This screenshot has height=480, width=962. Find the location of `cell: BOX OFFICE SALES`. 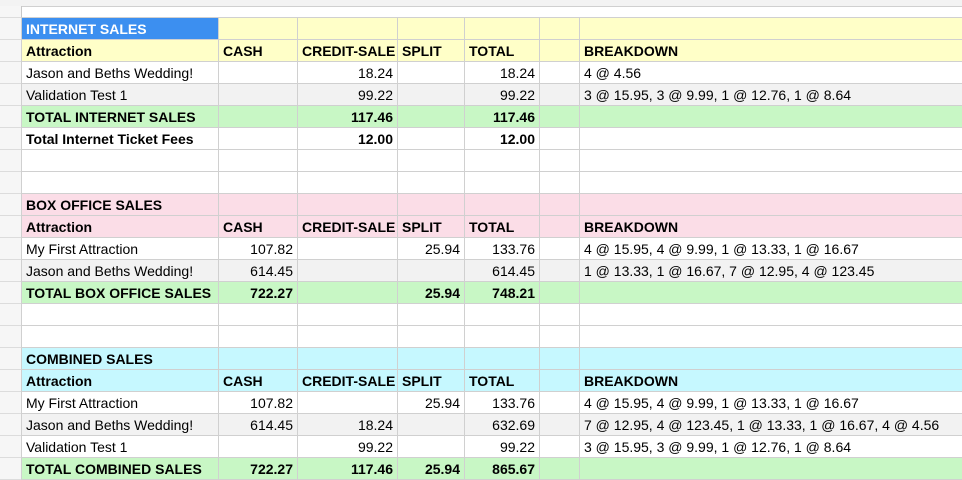

cell: BOX OFFICE SALES is located at coordinates (120, 204).